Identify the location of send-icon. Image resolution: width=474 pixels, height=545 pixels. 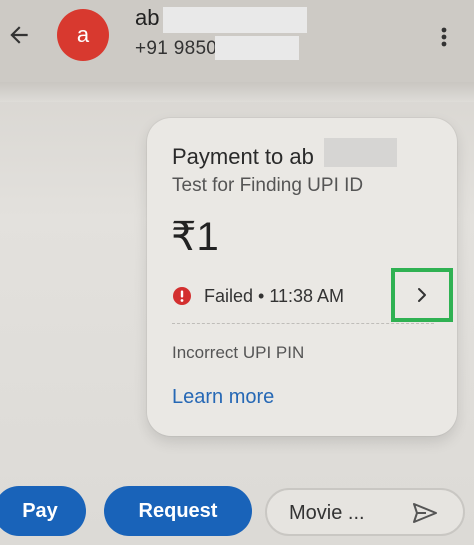
(425, 513).